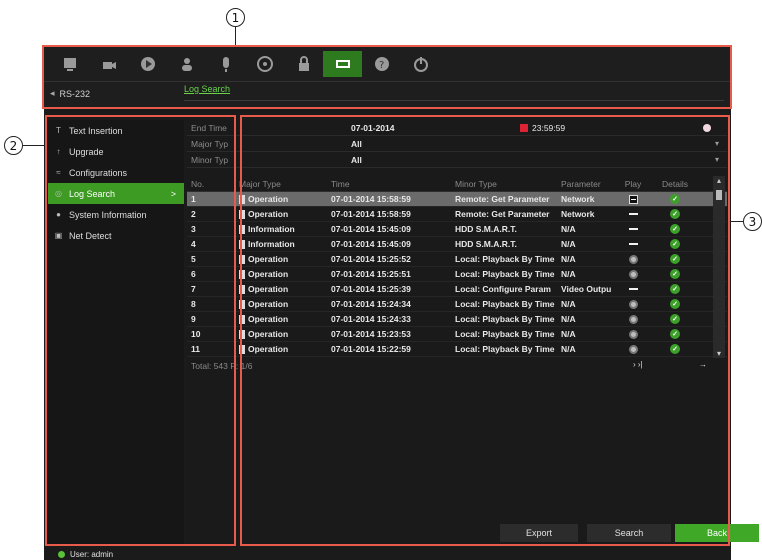  Describe the element at coordinates (752, 221) in the screenshot. I see `callout-3: 3` at that location.